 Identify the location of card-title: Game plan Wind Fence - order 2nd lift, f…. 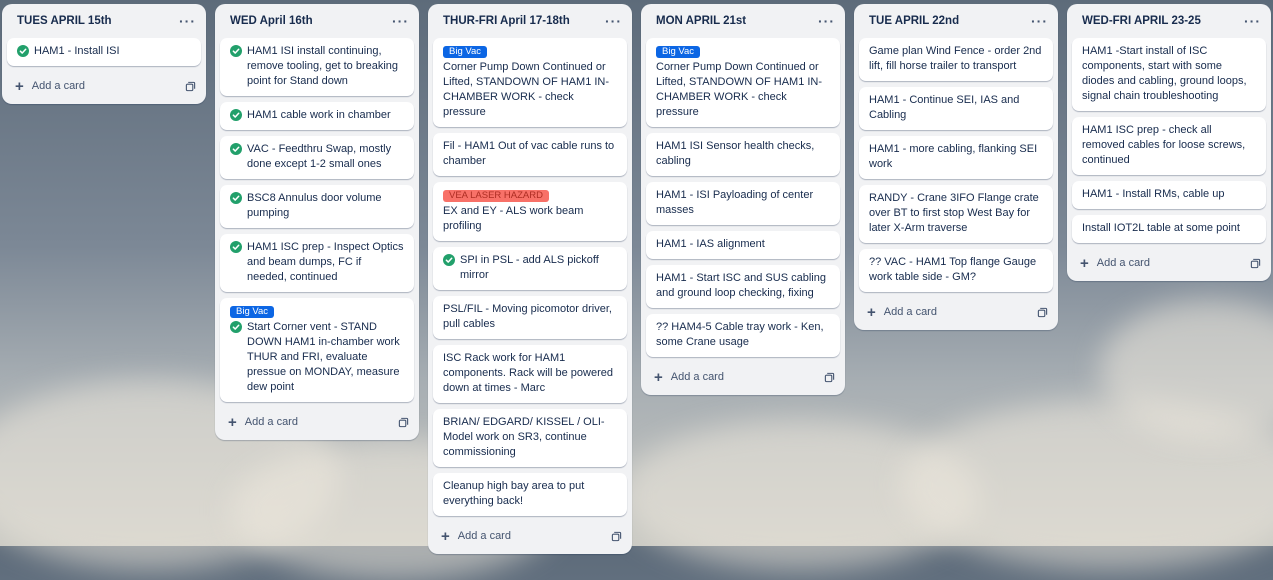
(955, 58).